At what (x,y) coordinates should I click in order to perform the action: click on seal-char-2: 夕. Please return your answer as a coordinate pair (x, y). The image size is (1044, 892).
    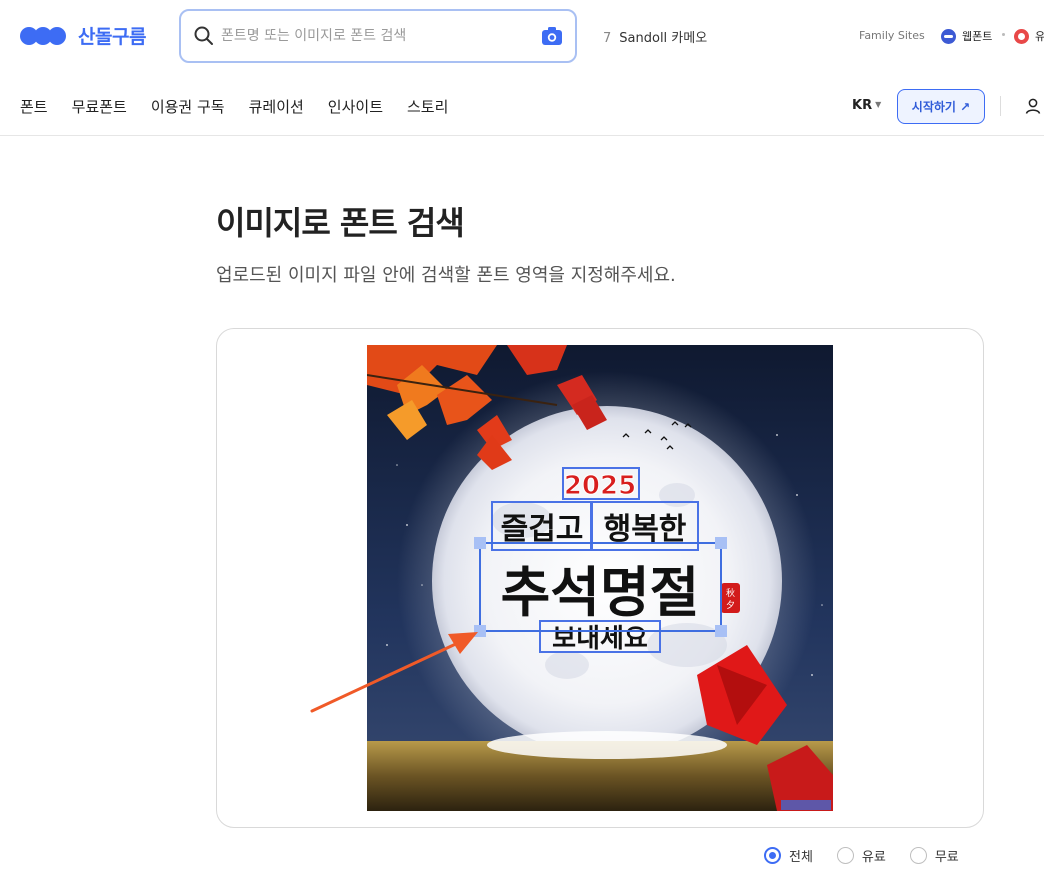
    Looking at the image, I should click on (730, 605).